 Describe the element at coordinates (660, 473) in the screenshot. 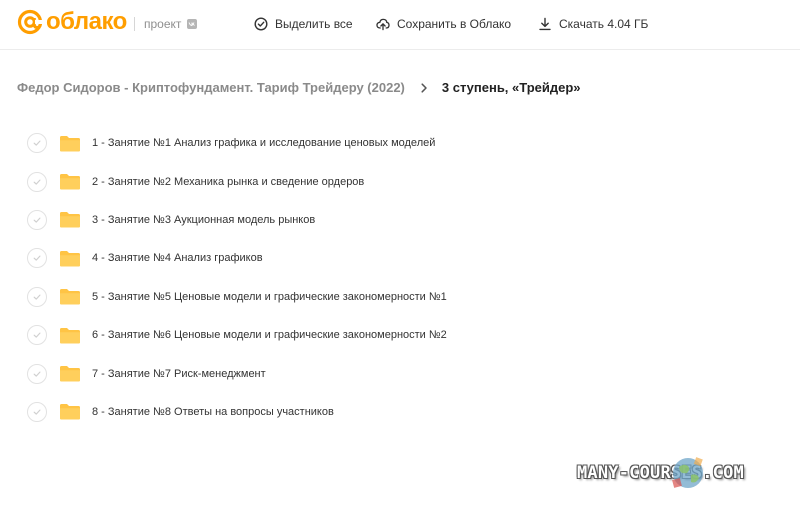

I see `watermark-text: MANY-COURSES.COM` at that location.